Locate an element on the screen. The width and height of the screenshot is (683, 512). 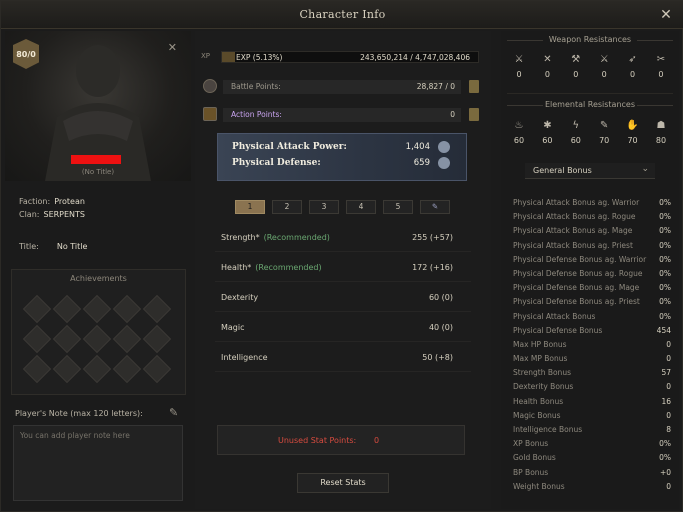
character-name-redacted is located at coordinates (96, 159).